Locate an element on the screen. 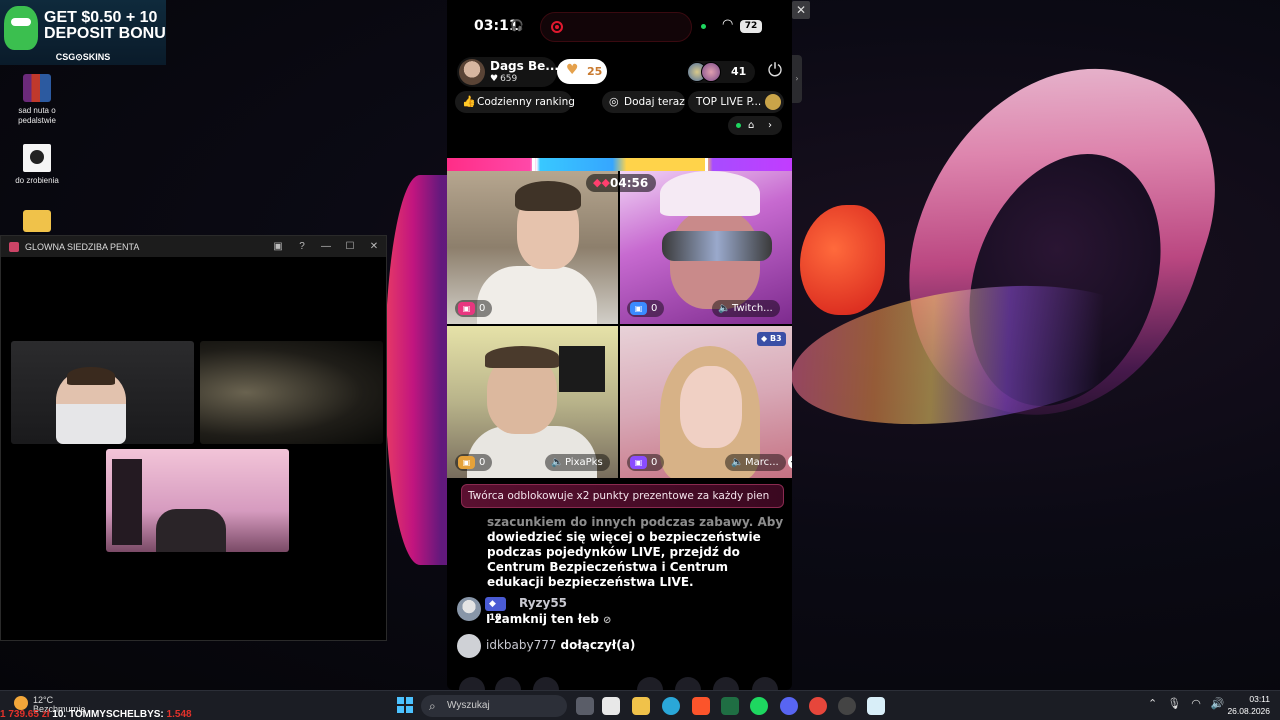 The image size is (1280, 720). participant-name-tag: 🔈Marc...+ is located at coordinates (758, 462).